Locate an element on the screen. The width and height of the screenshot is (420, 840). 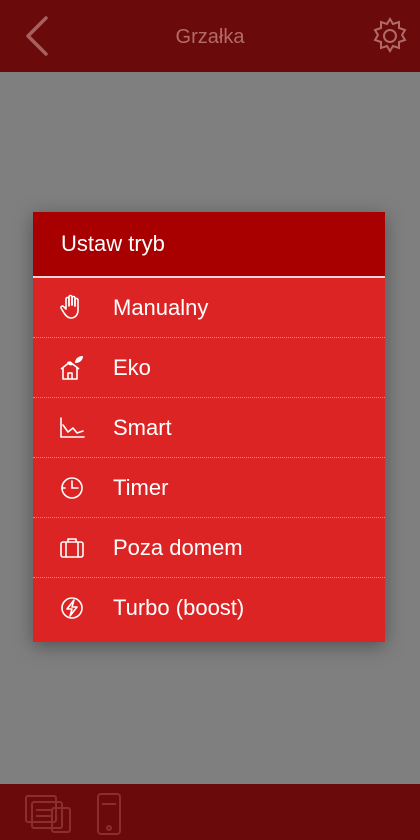
phone-icon is located at coordinates (109, 815).